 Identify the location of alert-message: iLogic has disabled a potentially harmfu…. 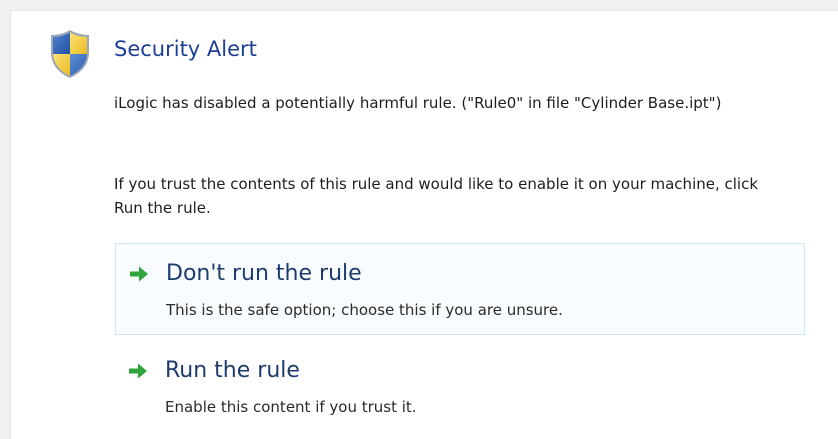
(418, 103).